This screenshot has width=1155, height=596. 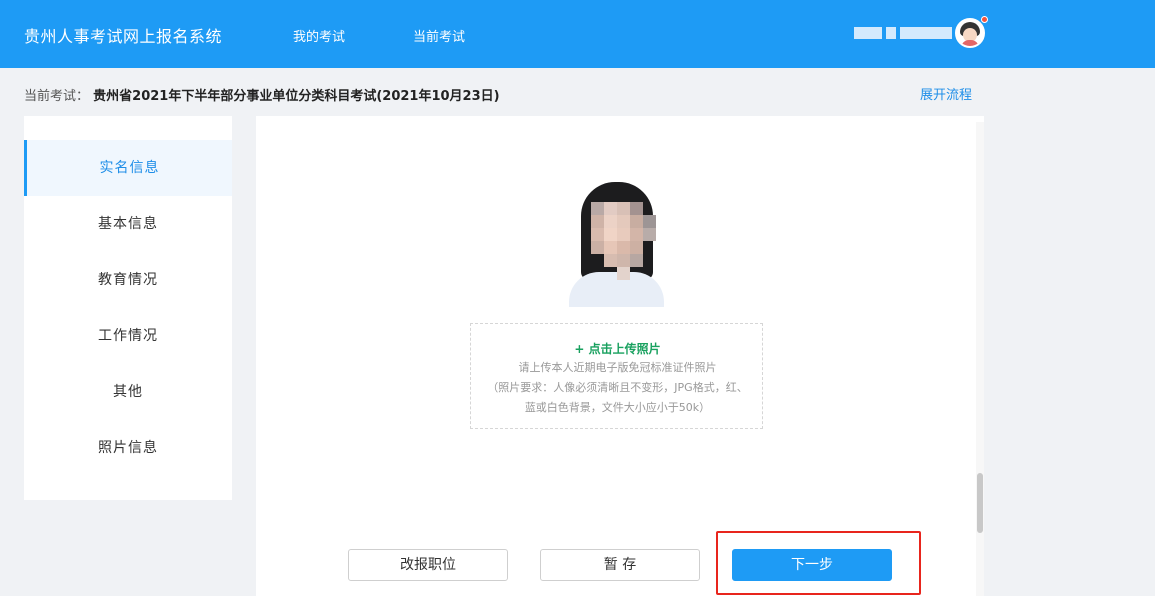 I want to click on scrollbar-thumb, so click(x=980, y=503).